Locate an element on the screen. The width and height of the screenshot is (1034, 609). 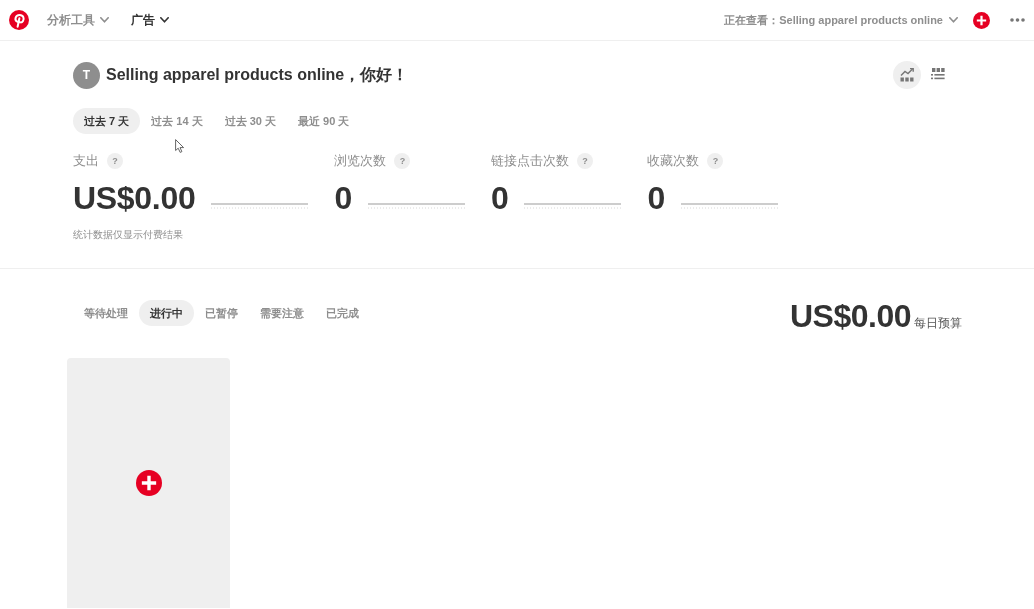
greeting-title: Selling apparel products online，你好！ is located at coordinates (257, 74).